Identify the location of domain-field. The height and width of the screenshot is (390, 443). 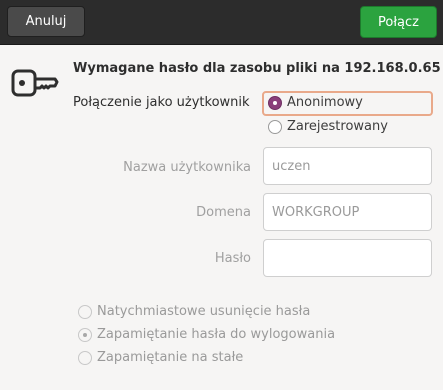
(347, 212).